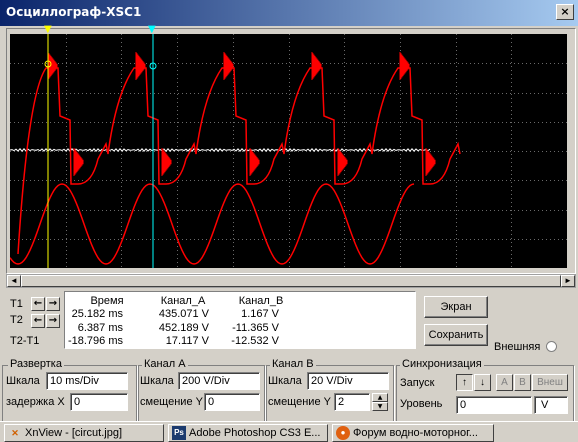 This screenshot has width=578, height=442. Describe the element at coordinates (36, 364) in the screenshot. I see `timebase-title: Развертка` at that location.